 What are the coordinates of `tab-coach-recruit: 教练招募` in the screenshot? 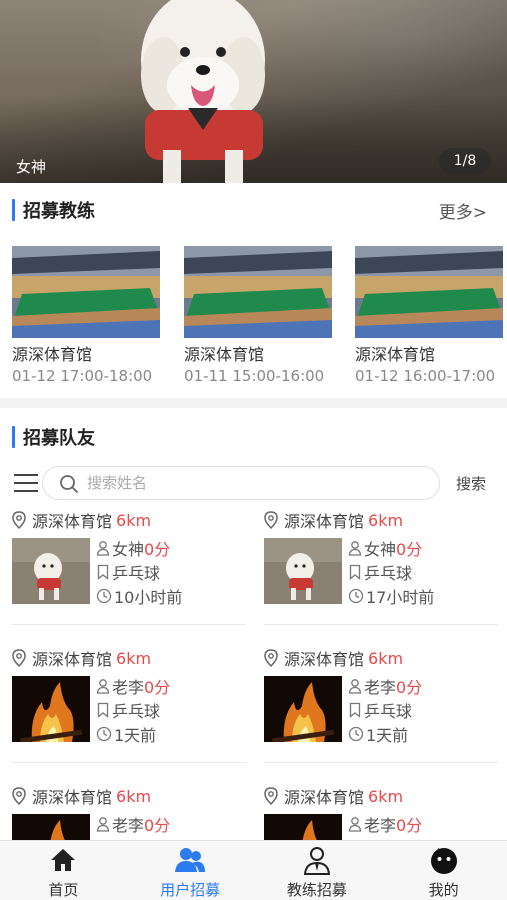 It's located at (317, 870).